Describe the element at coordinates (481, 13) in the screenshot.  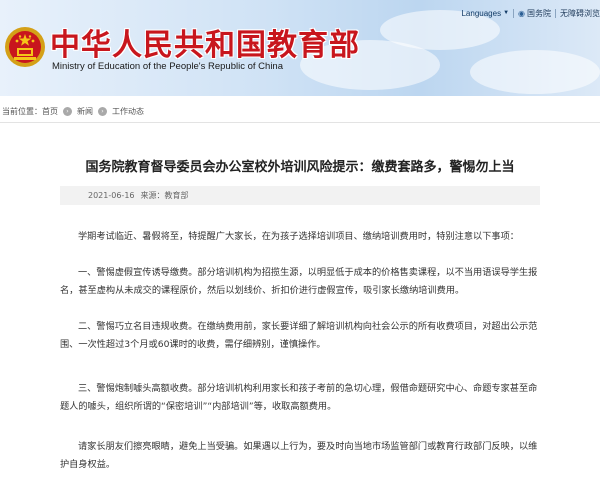
I see `languages-label: Languages` at that location.